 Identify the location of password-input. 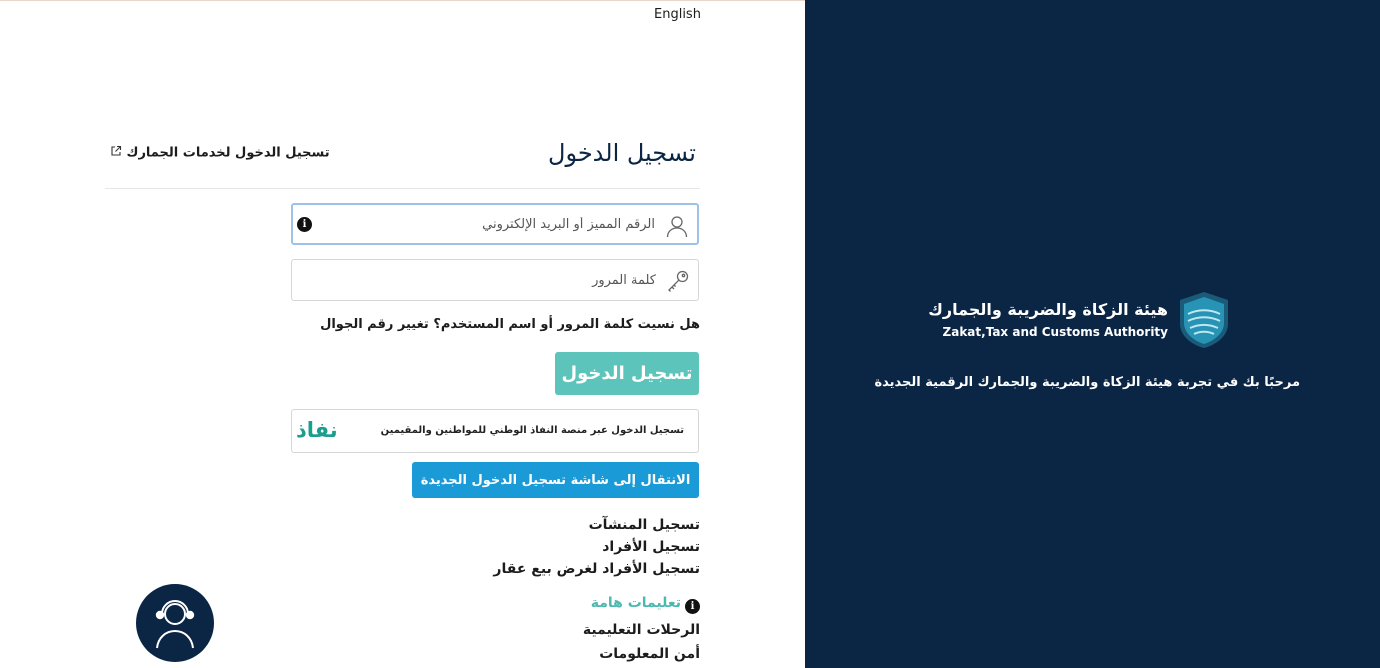
(489, 280).